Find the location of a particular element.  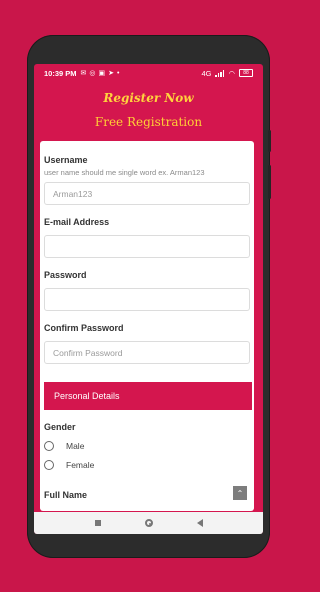

username-input: Arman123 is located at coordinates (147, 193).